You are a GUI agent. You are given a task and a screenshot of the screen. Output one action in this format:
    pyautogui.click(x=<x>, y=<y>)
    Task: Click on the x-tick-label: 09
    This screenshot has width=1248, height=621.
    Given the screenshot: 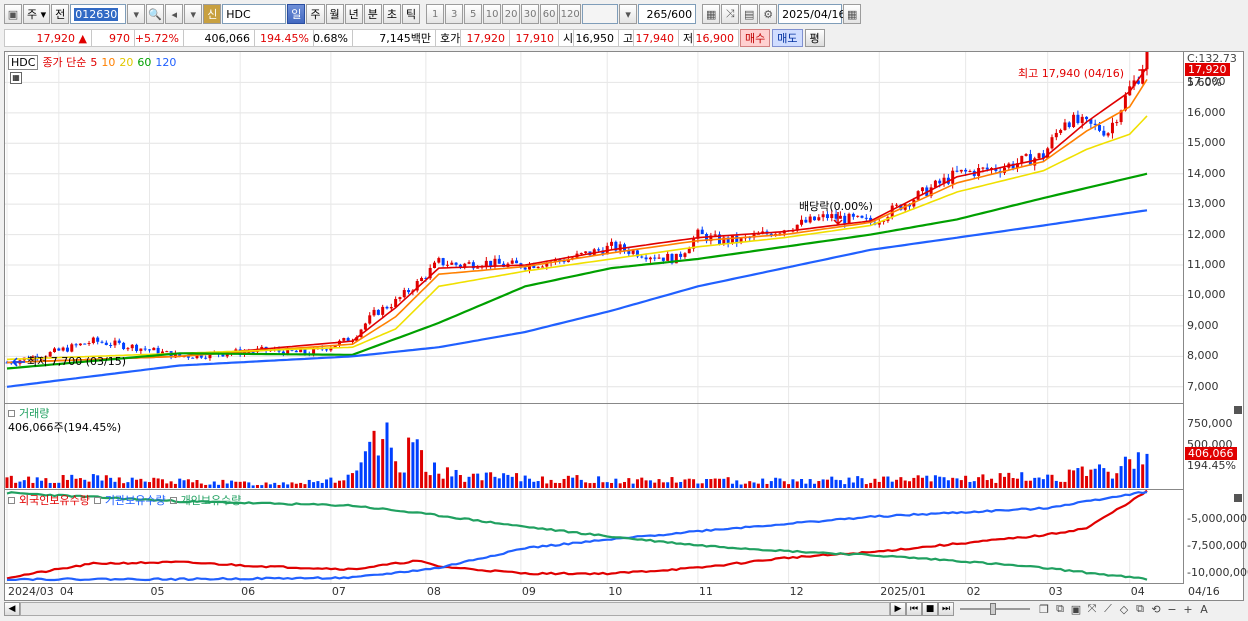 What is the action you would take?
    pyautogui.click(x=528, y=591)
    